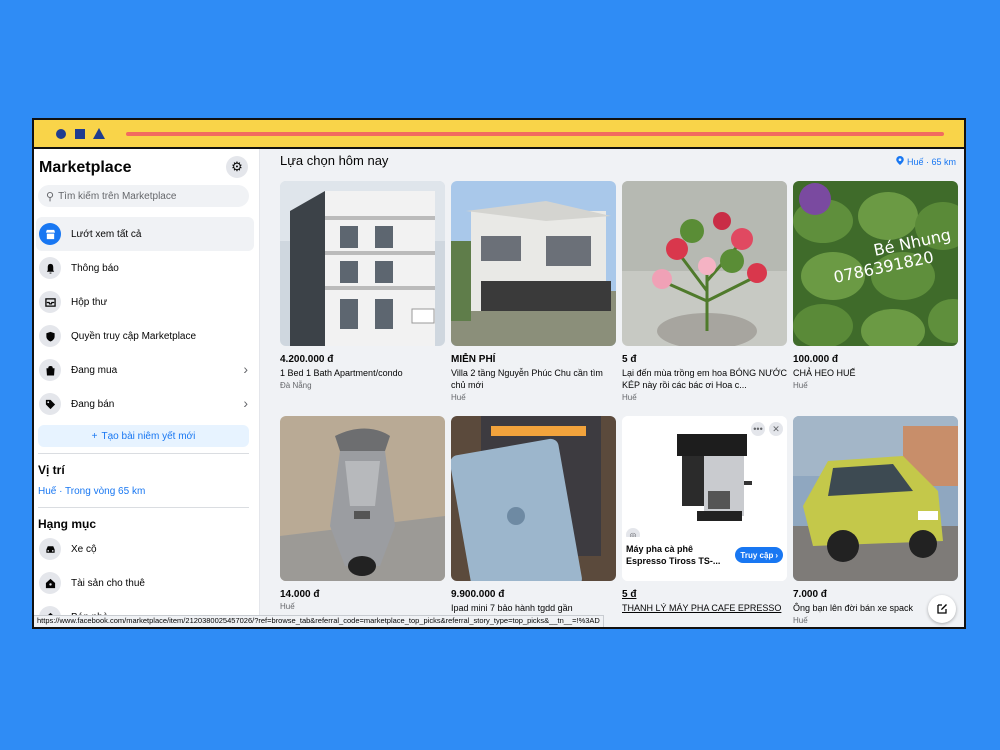  What do you see at coordinates (80, 134) in the screenshot?
I see `square-icon` at bounding box center [80, 134].